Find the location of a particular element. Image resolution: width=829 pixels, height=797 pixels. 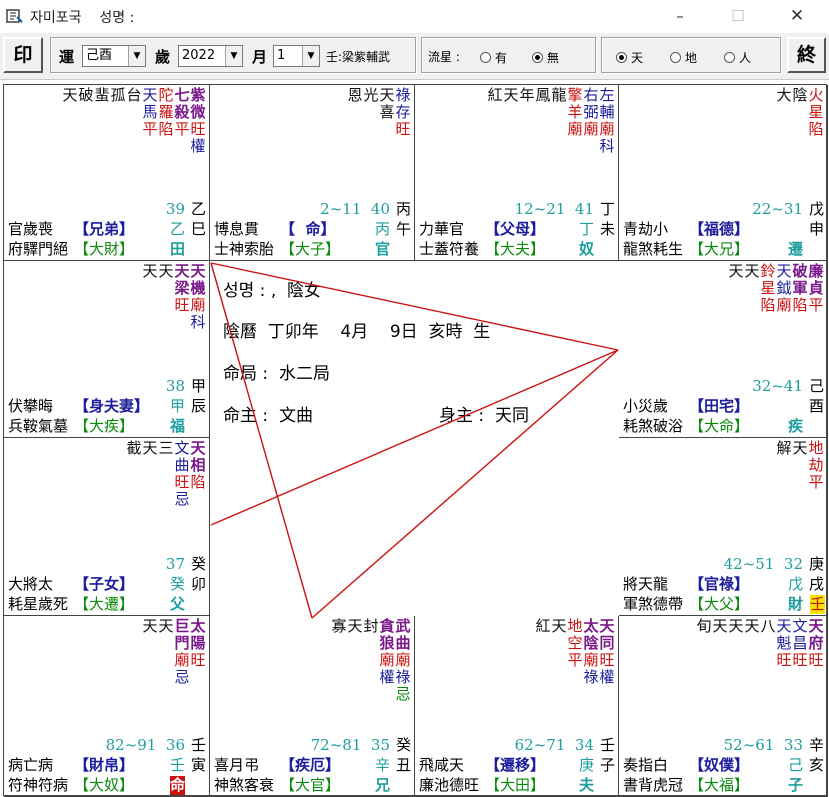

palace-decade-name: 【大兄】 is located at coordinates (719, 249).